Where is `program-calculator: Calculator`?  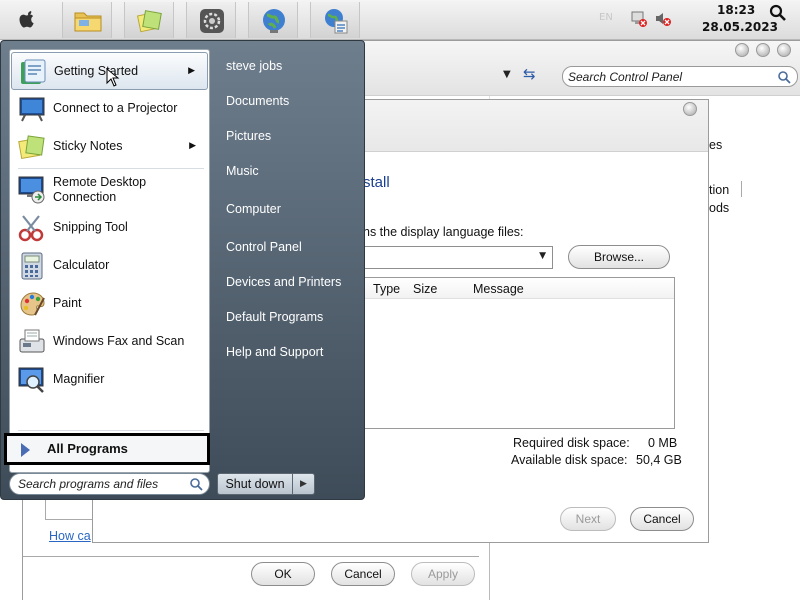 program-calculator: Calculator is located at coordinates (109, 266).